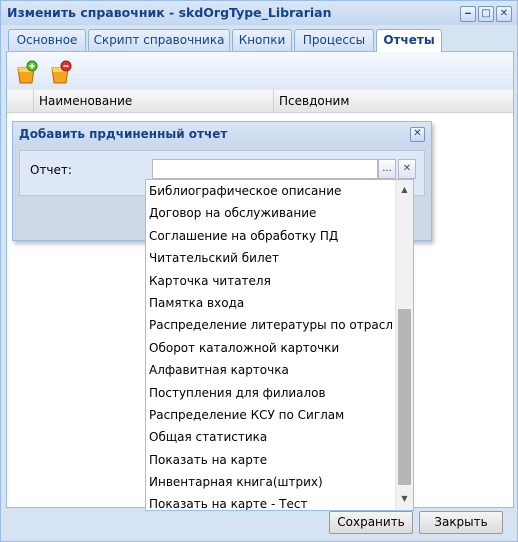 The height and width of the screenshot is (542, 518). Describe the element at coordinates (270, 460) in the screenshot. I see `dropdown-option: Показать на карте` at that location.